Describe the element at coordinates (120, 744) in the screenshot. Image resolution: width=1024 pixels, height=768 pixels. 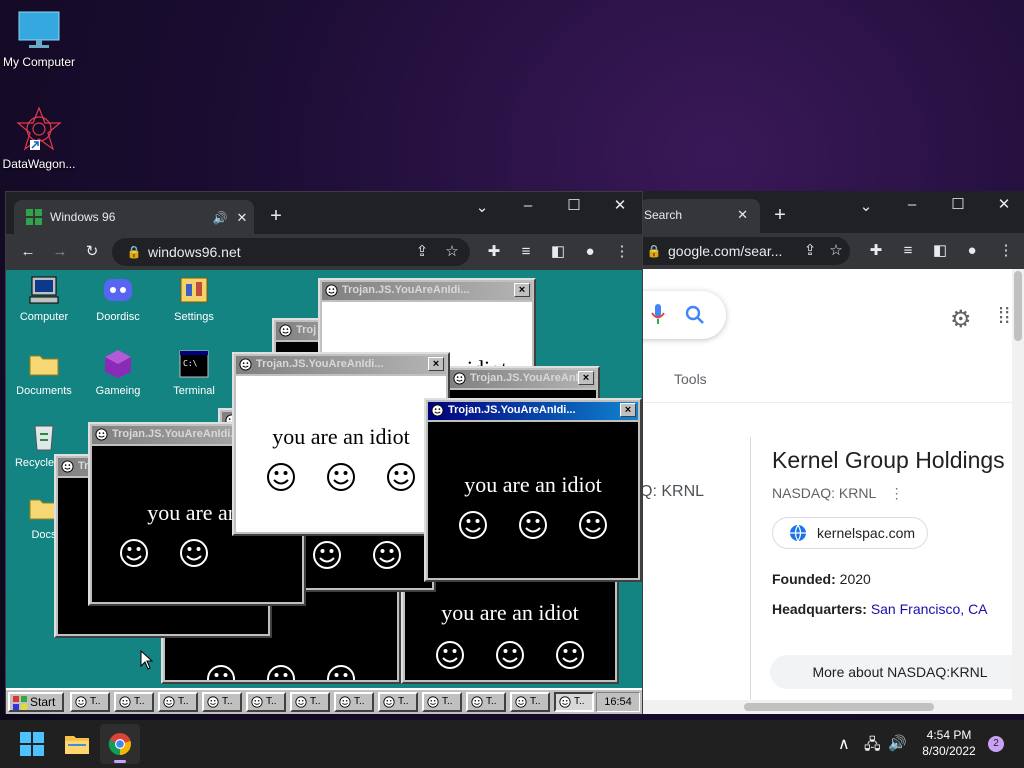
I see `chrome-taskbar-button` at that location.